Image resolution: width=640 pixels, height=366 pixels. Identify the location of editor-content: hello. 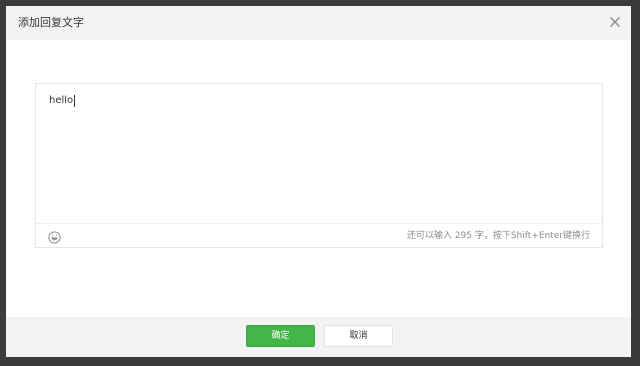
(61, 100).